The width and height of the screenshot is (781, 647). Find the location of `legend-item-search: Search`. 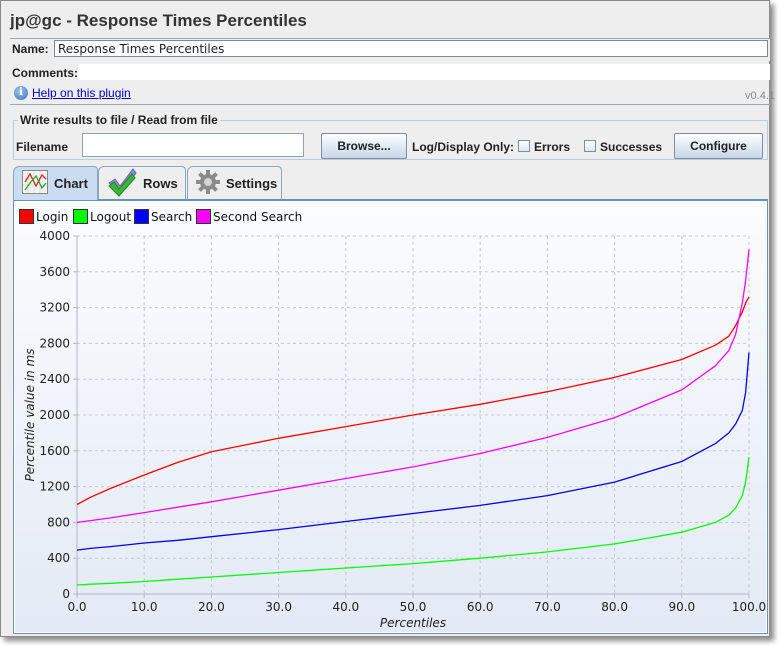

legend-item-search: Search is located at coordinates (163, 216).